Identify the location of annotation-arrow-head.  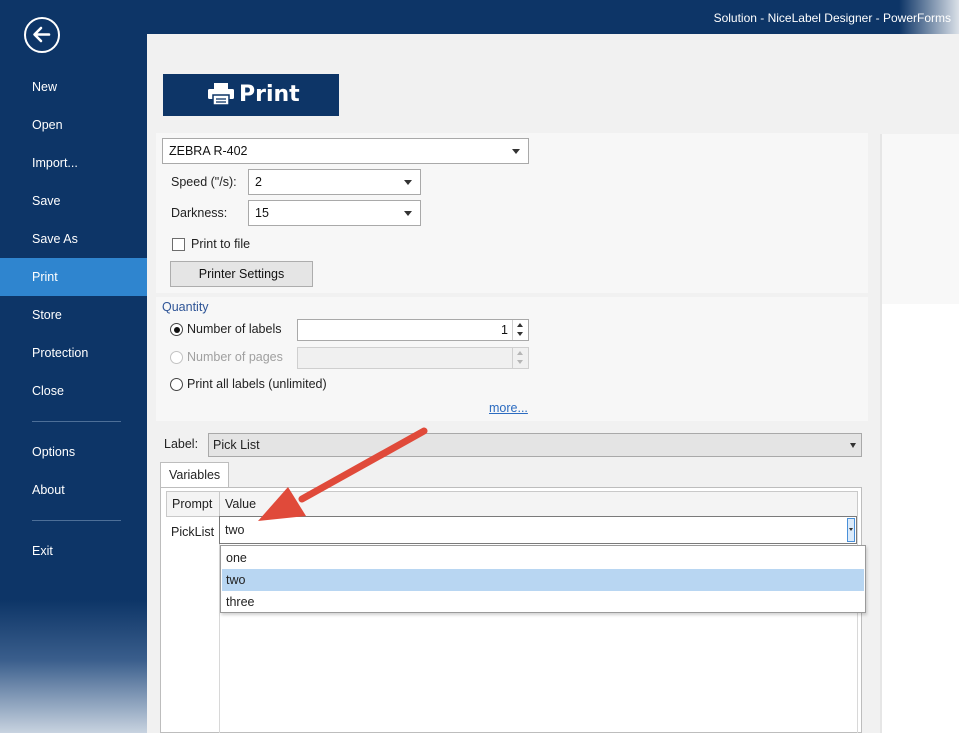
(282, 504).